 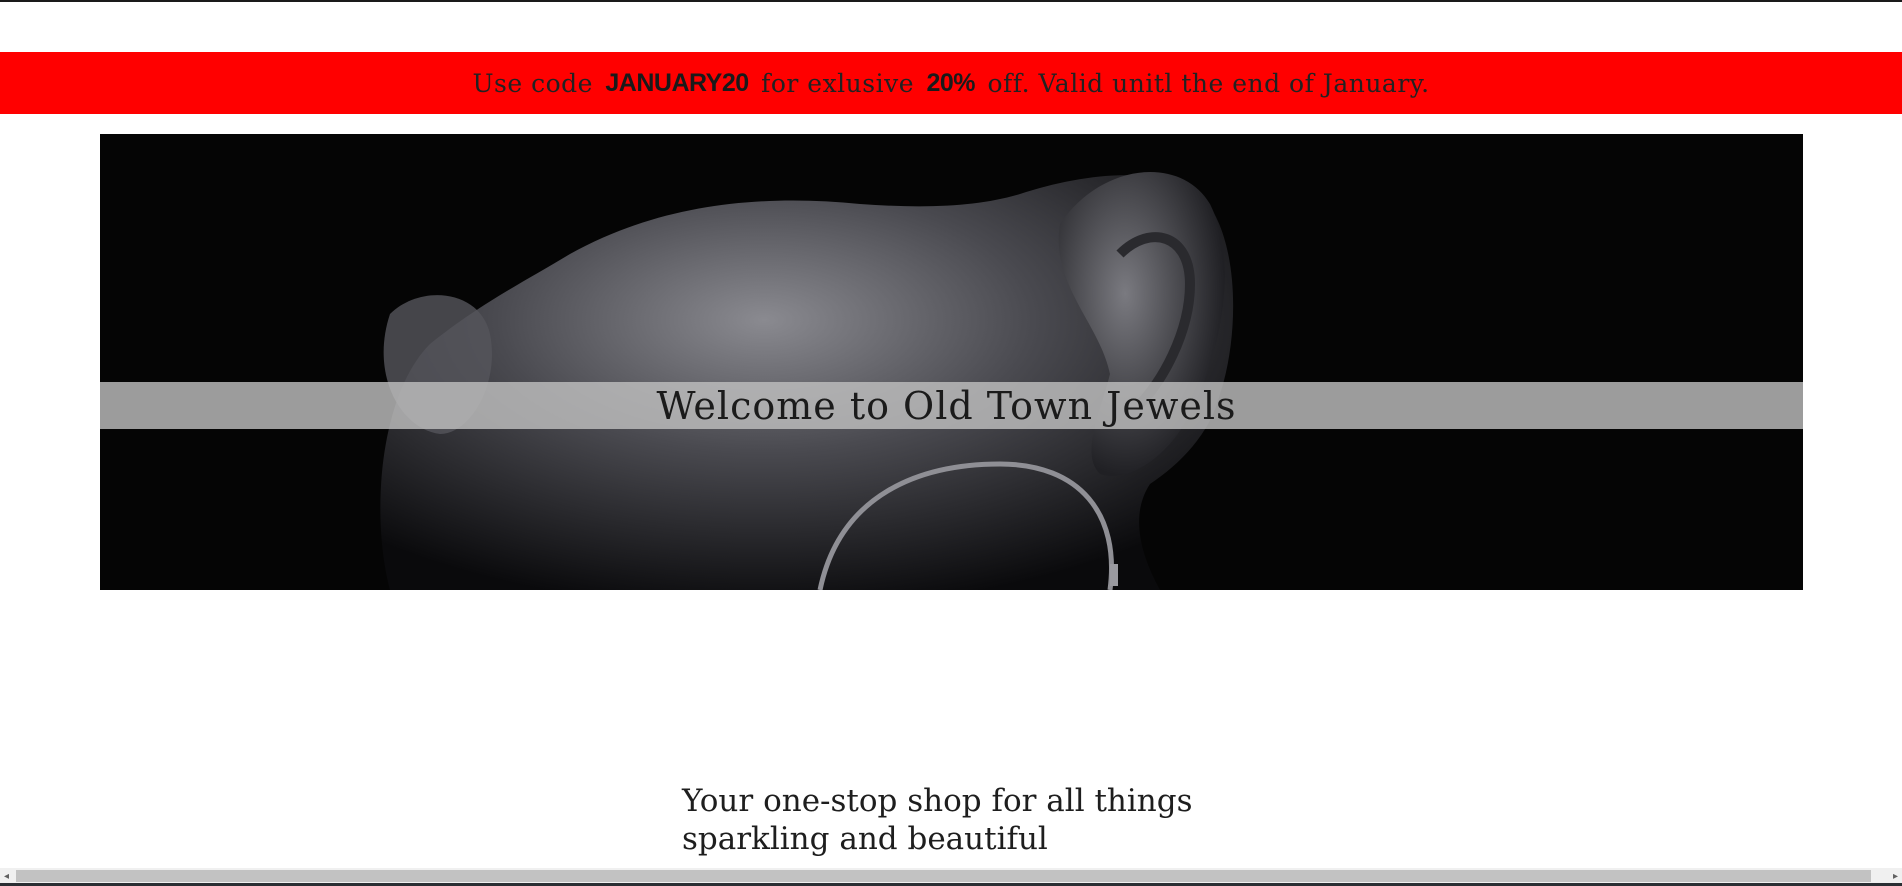 I want to click on hero-title-band: Welcome to Old Town Jewels, so click(x=951, y=405).